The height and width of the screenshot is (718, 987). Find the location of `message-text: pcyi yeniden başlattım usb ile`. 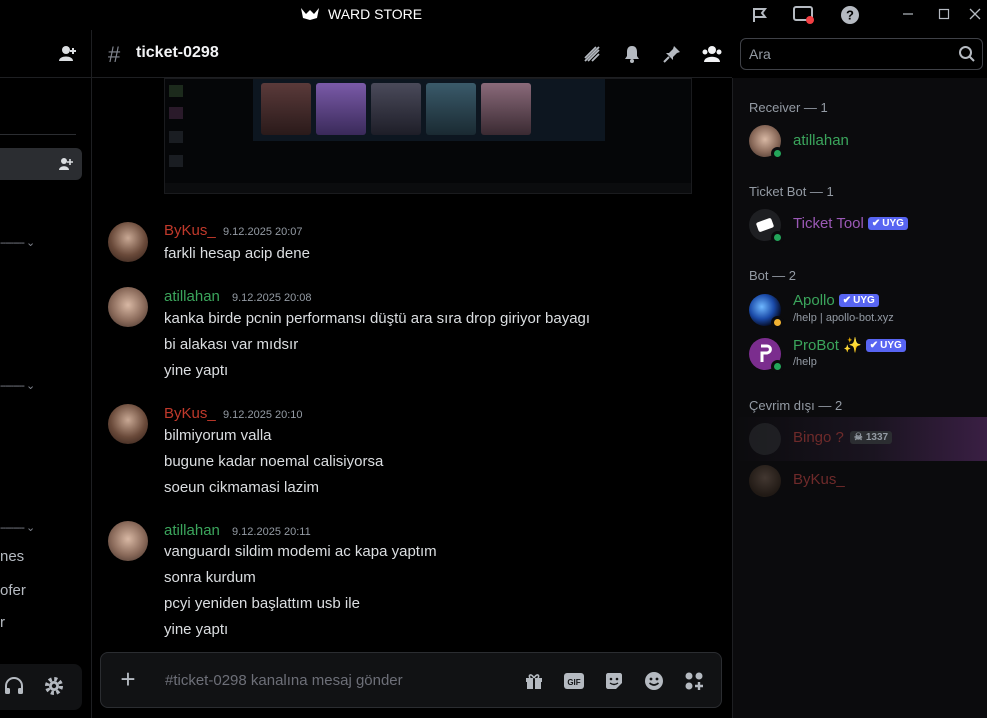

message-text: pcyi yeniden başlattım usb ile is located at coordinates (262, 603).